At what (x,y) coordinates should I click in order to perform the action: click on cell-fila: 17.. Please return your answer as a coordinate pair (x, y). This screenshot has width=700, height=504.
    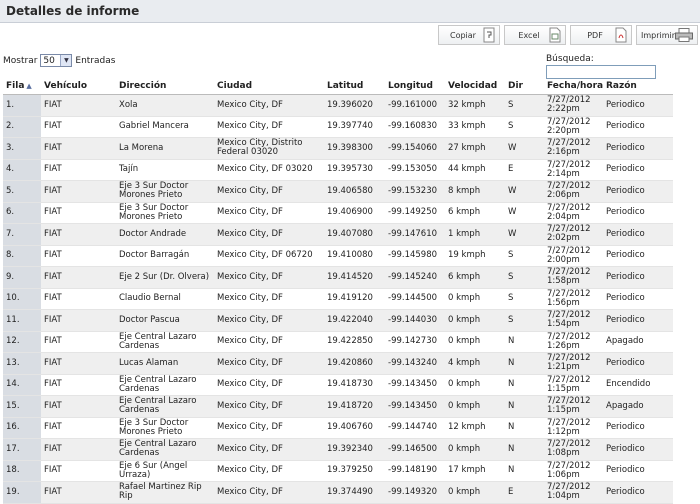
    Looking at the image, I should click on (22, 449).